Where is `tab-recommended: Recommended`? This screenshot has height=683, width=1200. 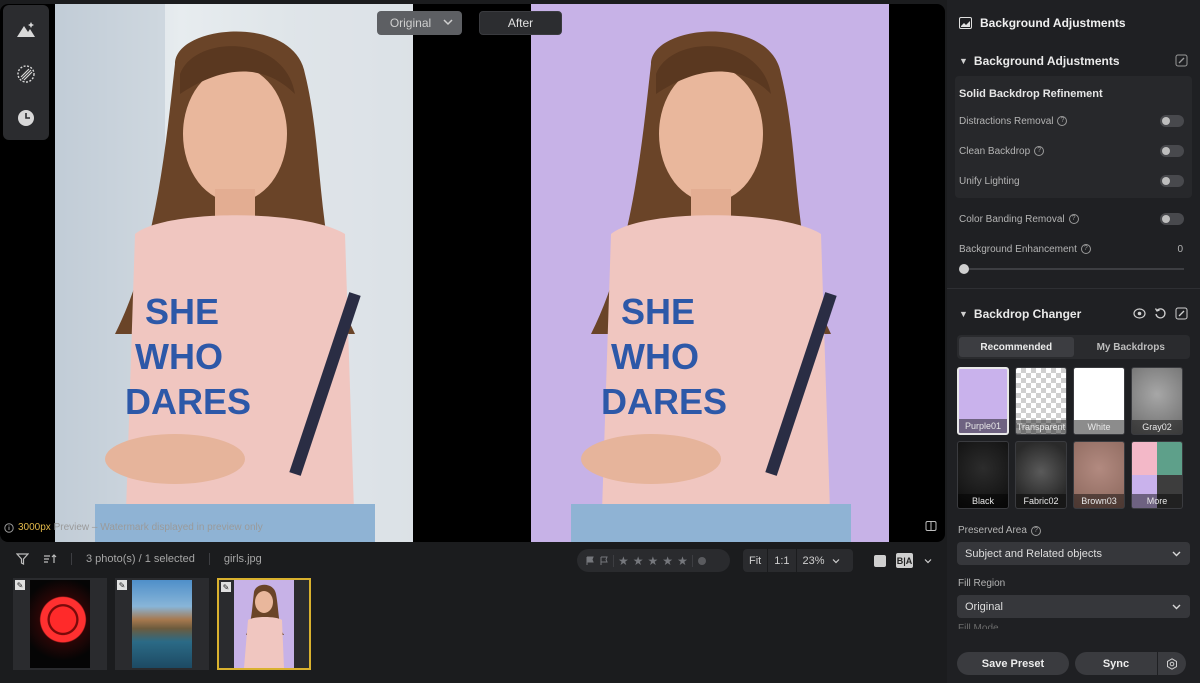 tab-recommended: Recommended is located at coordinates (1016, 347).